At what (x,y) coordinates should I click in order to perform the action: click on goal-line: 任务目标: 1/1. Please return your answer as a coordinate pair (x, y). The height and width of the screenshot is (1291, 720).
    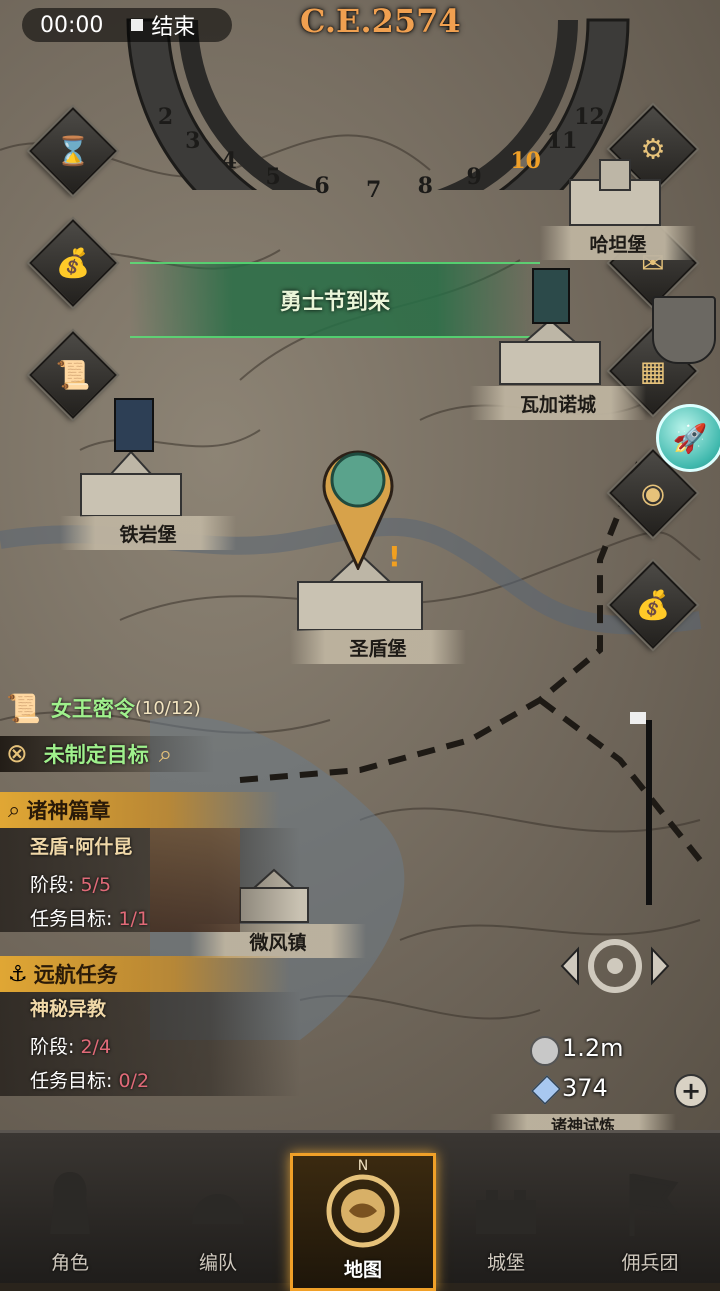
    Looking at the image, I should click on (90, 919).